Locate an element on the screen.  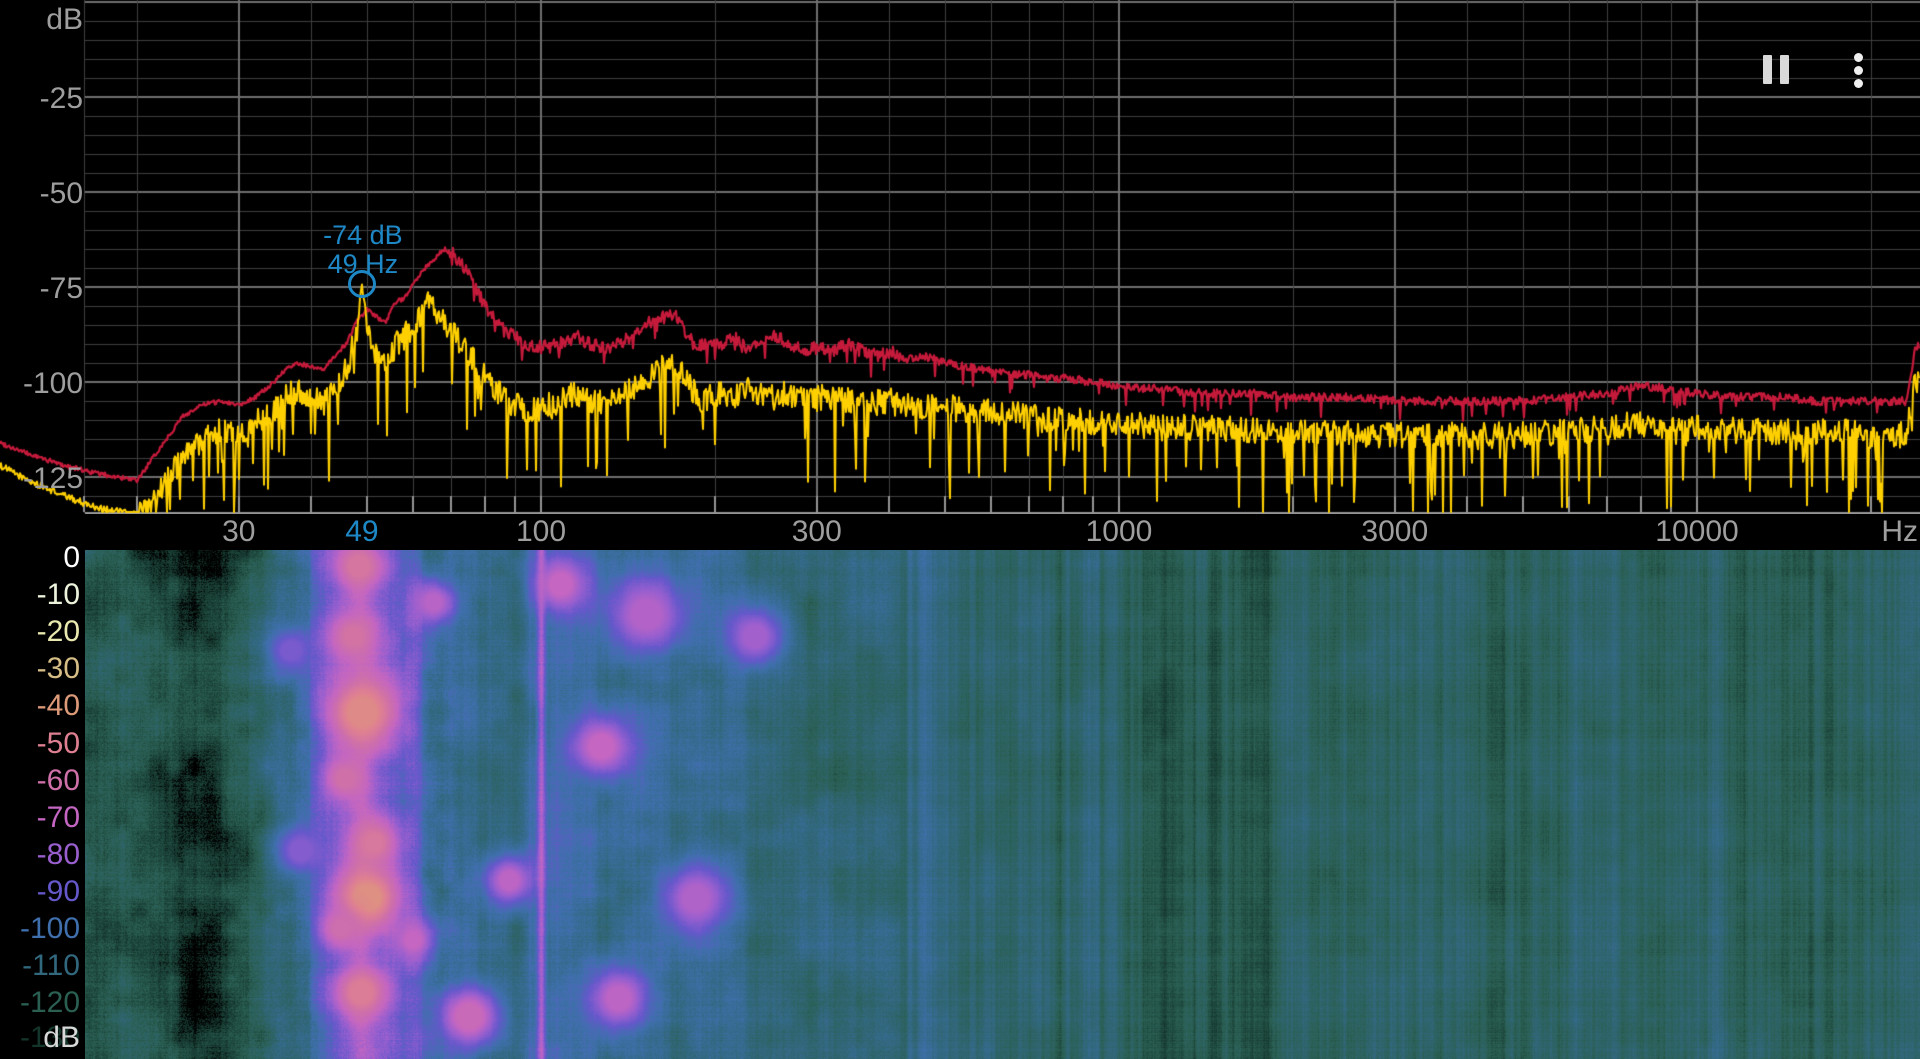
y-axis-tick-label: -50 is located at coordinates (61, 193).